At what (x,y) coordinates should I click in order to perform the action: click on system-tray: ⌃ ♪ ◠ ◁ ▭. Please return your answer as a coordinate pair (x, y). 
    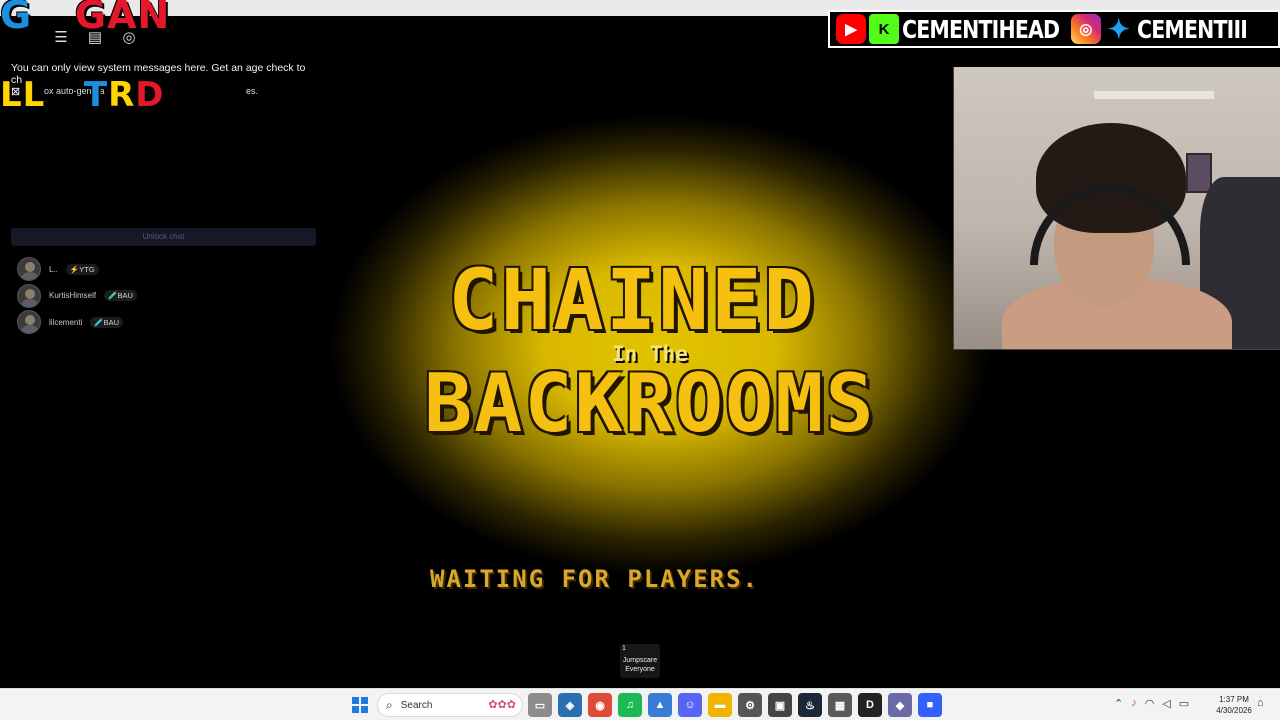
    Looking at the image, I should click on (1151, 703).